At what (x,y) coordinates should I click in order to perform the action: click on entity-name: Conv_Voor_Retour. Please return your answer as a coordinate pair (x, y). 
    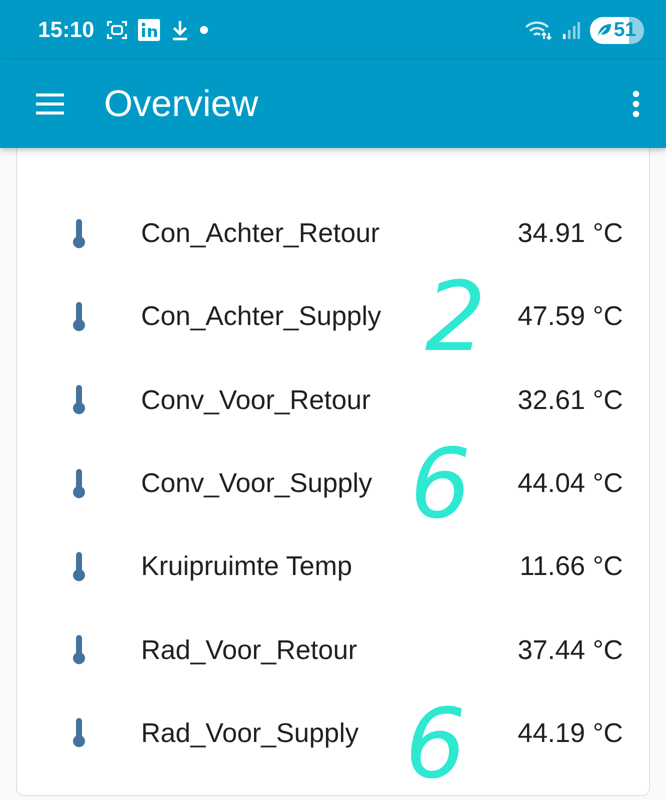
    Looking at the image, I should click on (329, 400).